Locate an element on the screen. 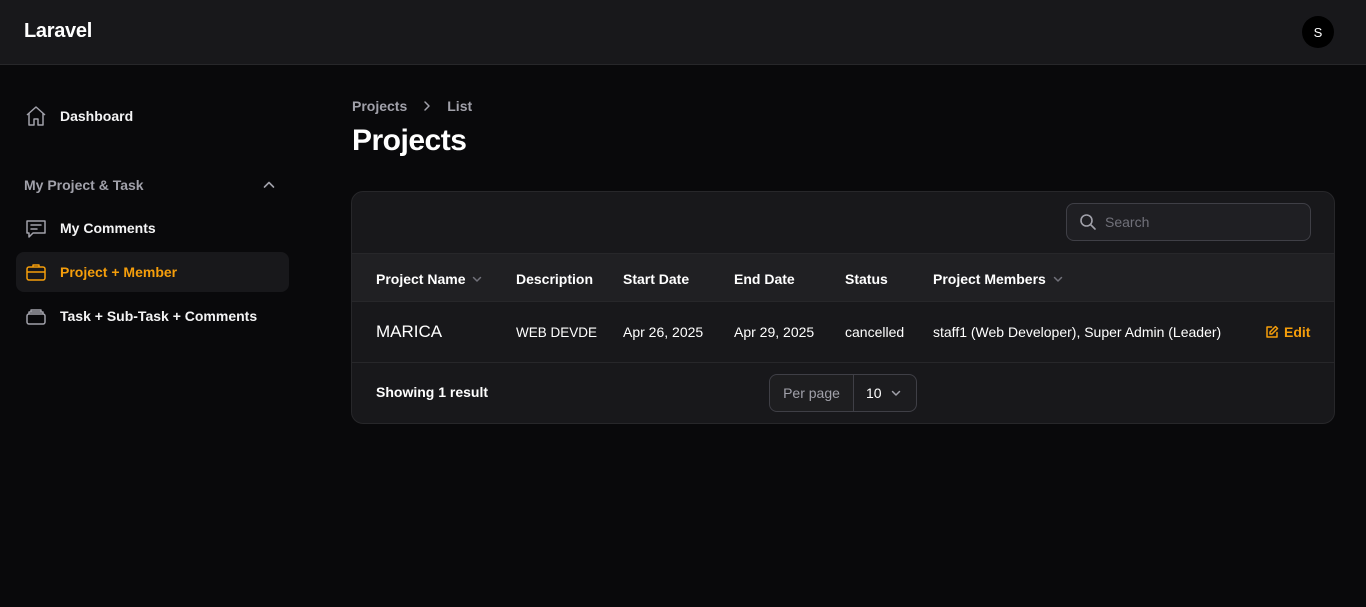 Image resolution: width=1366 pixels, height=607 pixels. cell-start-date: Apr 26, 2025 is located at coordinates (663, 332).